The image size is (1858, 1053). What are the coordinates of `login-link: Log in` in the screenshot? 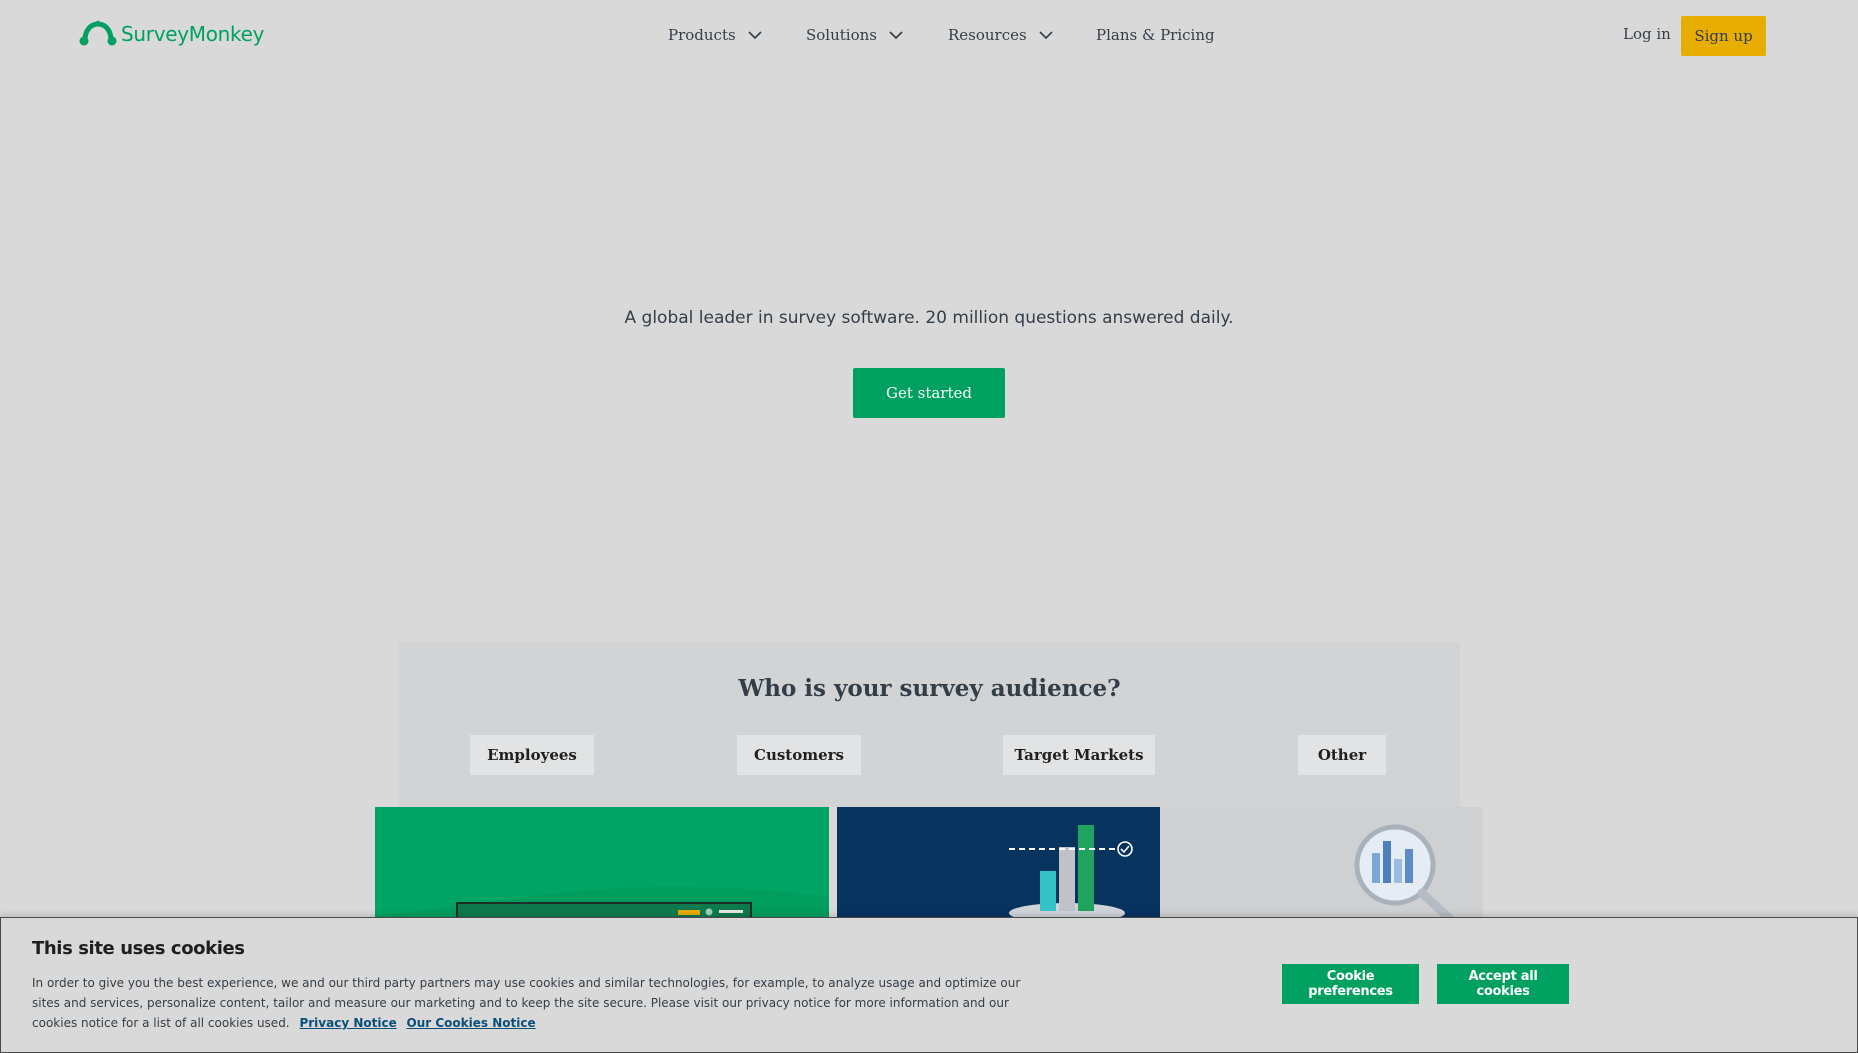 It's located at (1647, 34).